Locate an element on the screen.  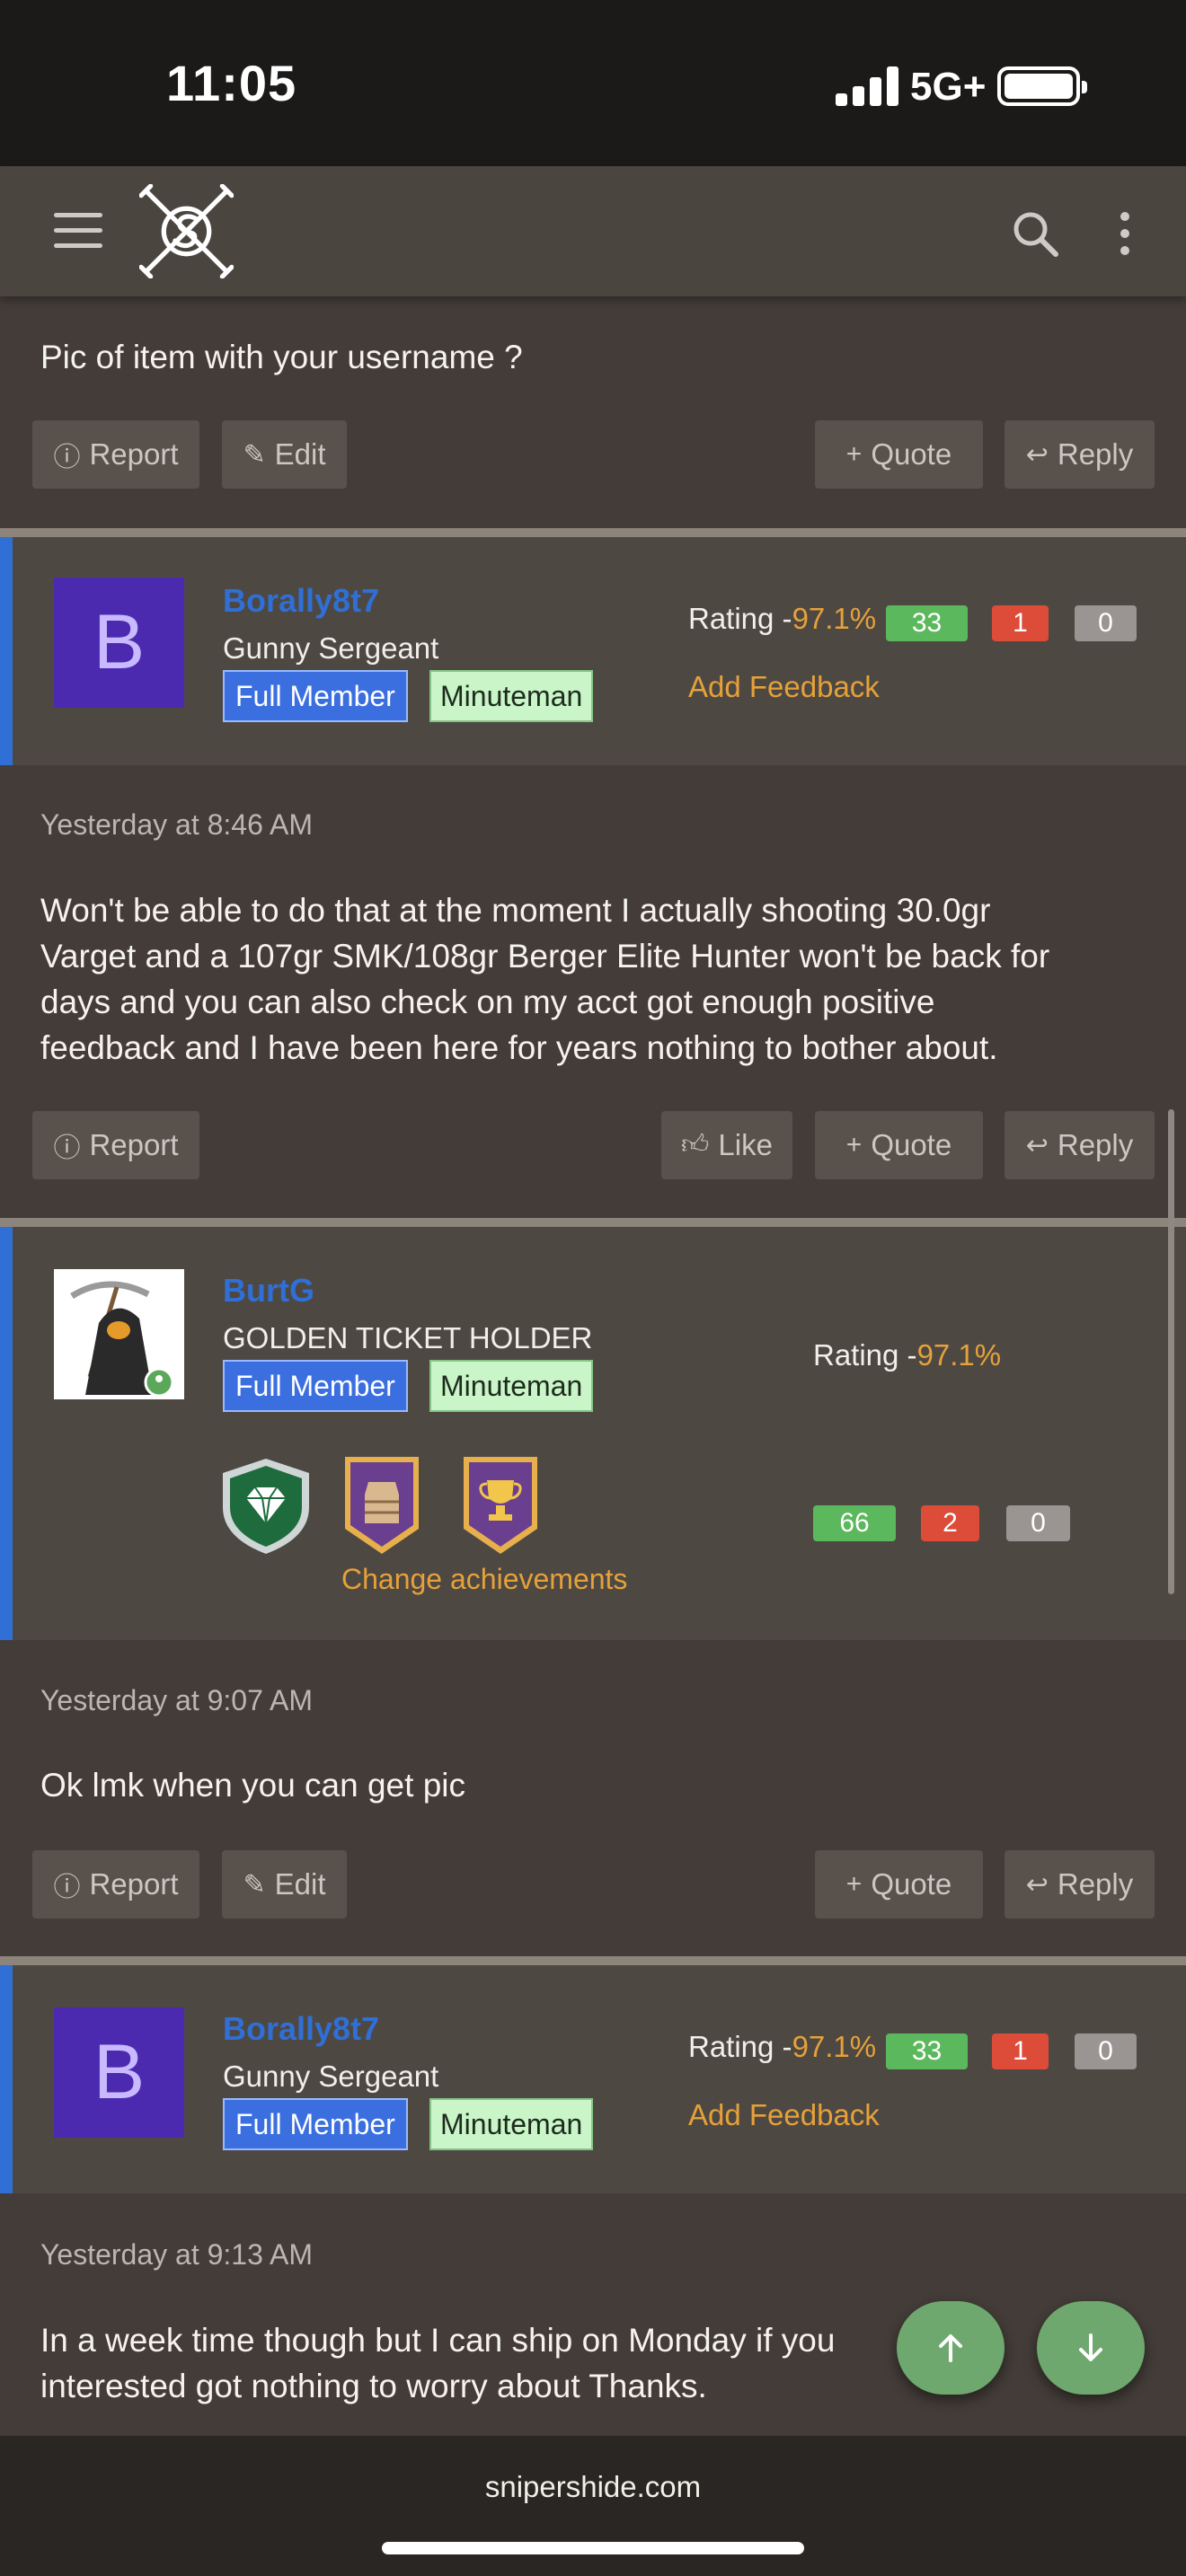
scroll-to-bottom-button is located at coordinates (1091, 2348).